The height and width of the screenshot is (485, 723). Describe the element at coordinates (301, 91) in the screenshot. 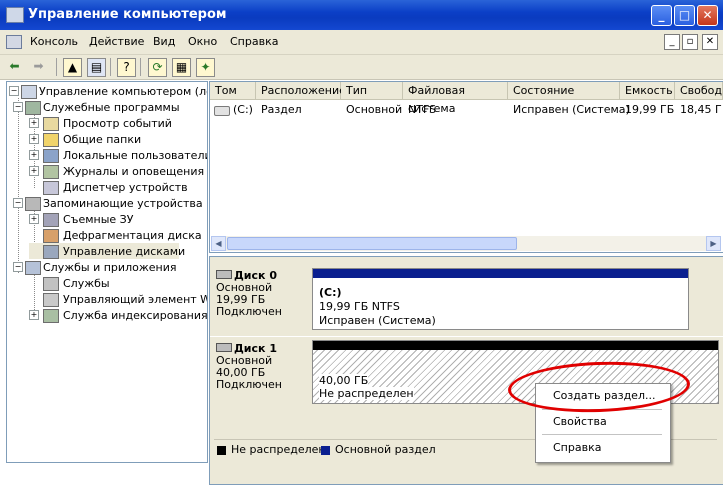

I see `column-header-location: Расположение` at that location.